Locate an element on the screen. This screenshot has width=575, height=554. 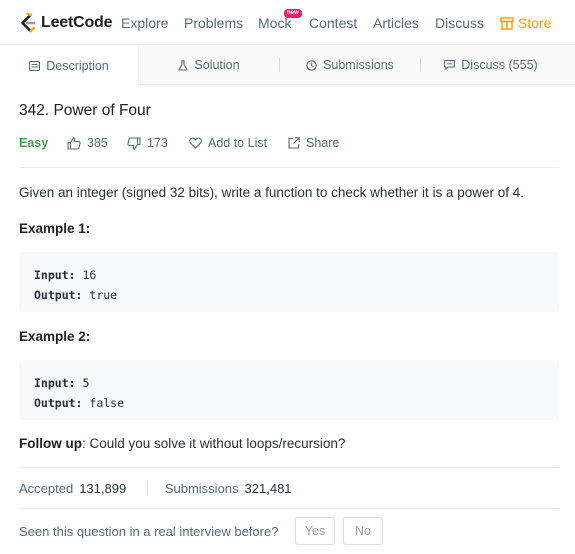
submissions-label: Submissions is located at coordinates (201, 488).